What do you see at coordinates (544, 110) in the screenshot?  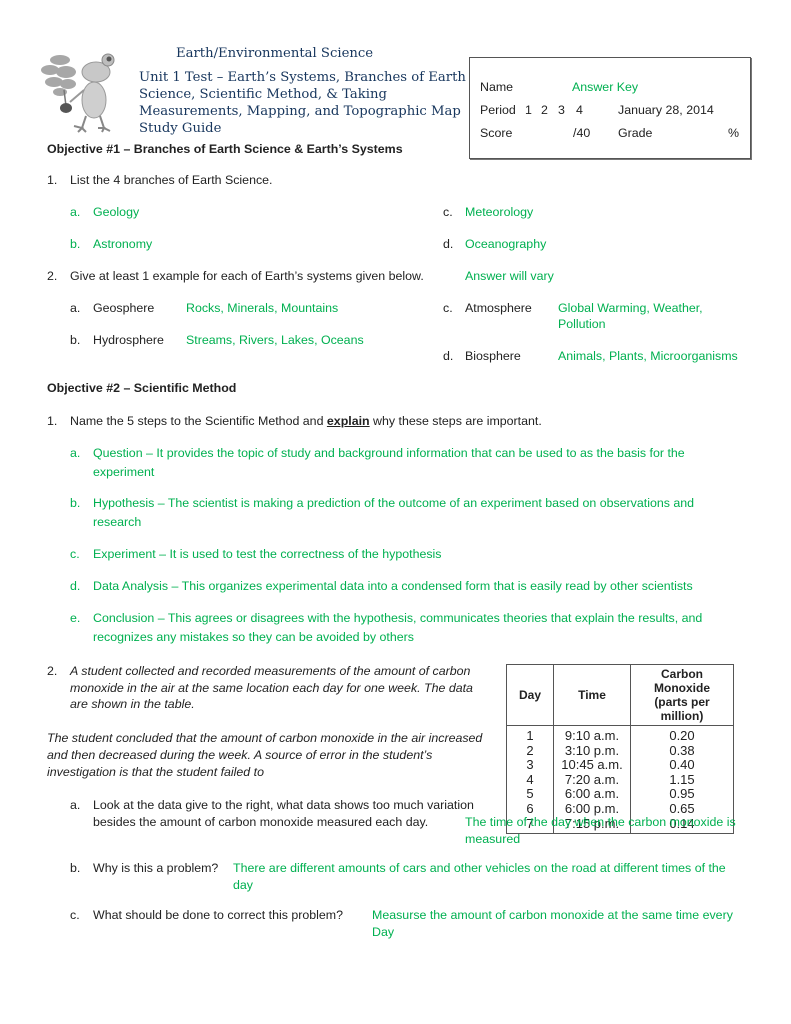 I see `period-option-2: 2` at bounding box center [544, 110].